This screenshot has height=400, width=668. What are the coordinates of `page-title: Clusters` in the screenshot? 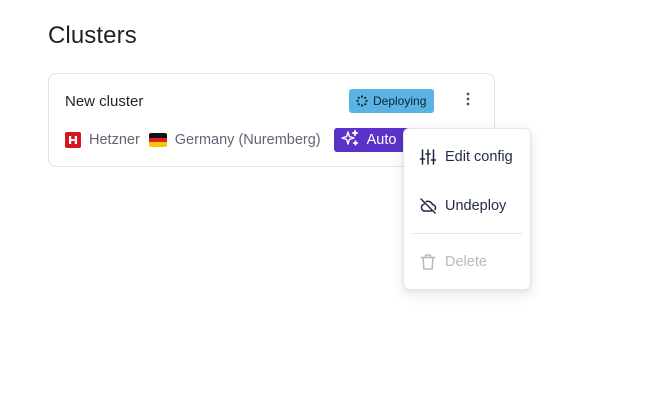 It's located at (92, 35).